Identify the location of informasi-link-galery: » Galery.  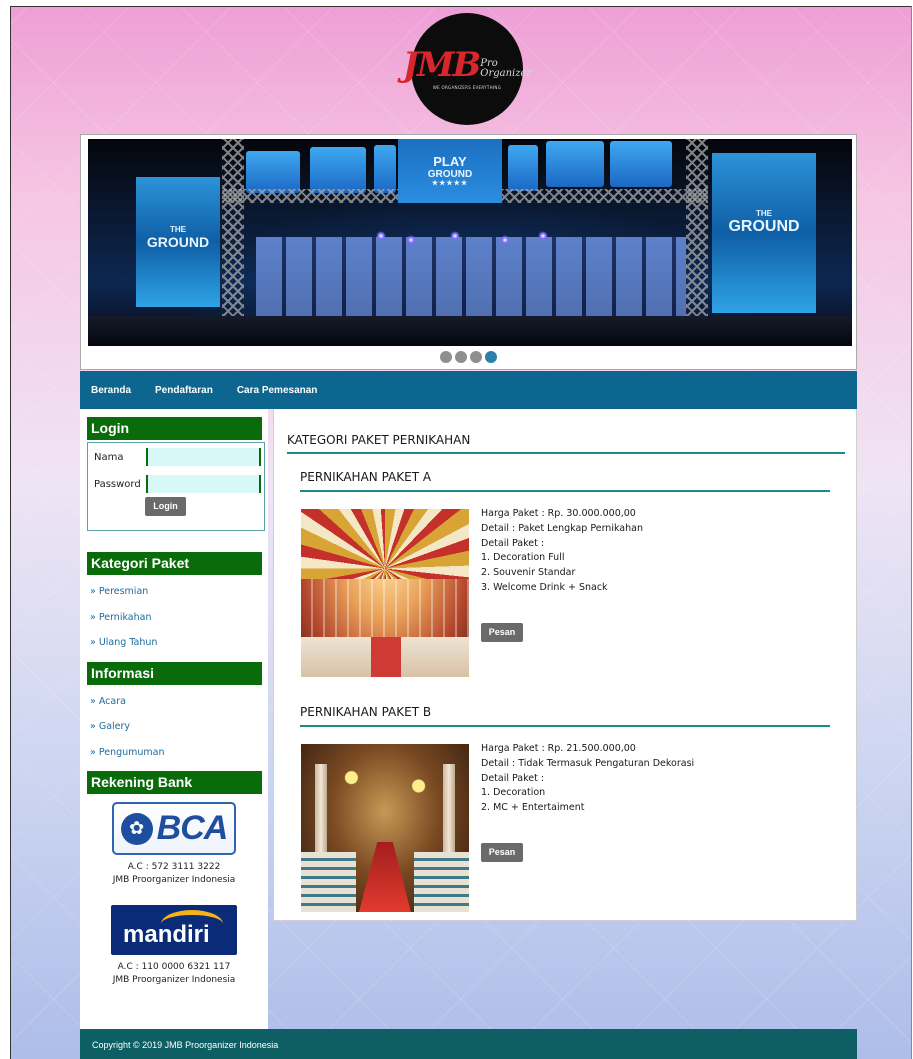
(110, 726).